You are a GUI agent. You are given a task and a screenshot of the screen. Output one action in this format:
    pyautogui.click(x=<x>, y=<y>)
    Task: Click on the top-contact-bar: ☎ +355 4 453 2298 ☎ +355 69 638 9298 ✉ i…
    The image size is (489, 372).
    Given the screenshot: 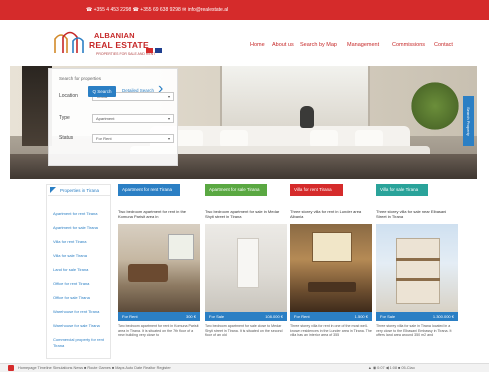 What is the action you would take?
    pyautogui.click(x=244, y=10)
    